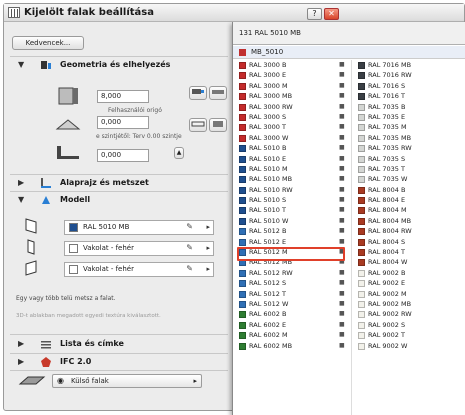  What do you see at coordinates (292, 314) in the screenshot?
I see `material-item: RAL 6002 B ■` at bounding box center [292, 314].